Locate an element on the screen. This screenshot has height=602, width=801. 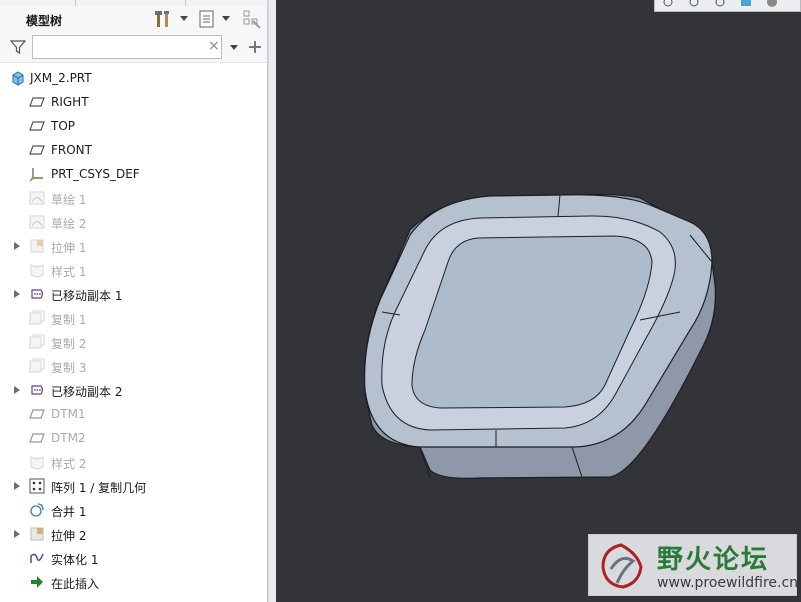
tree-item: TOP is located at coordinates (133, 126).